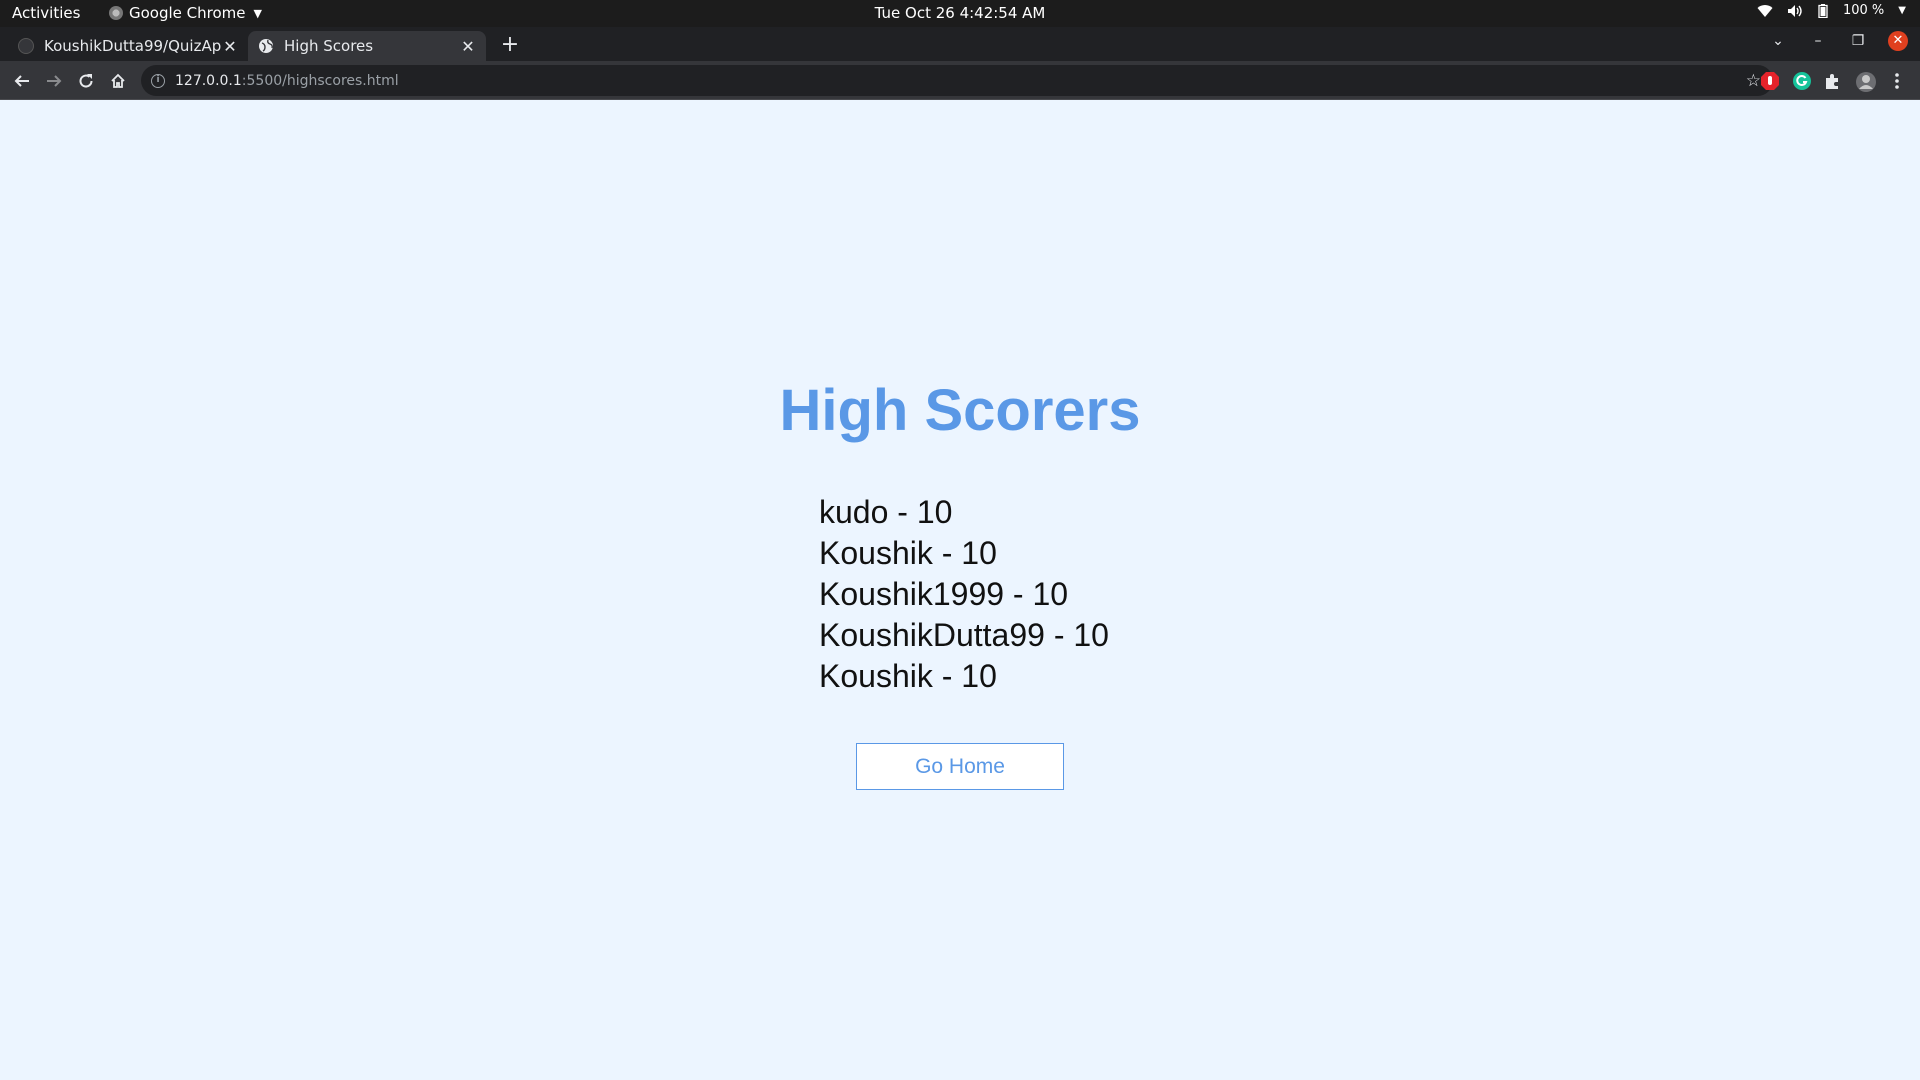  Describe the element at coordinates (1897, 81) in the screenshot. I see `kebab-menu-icon` at that location.